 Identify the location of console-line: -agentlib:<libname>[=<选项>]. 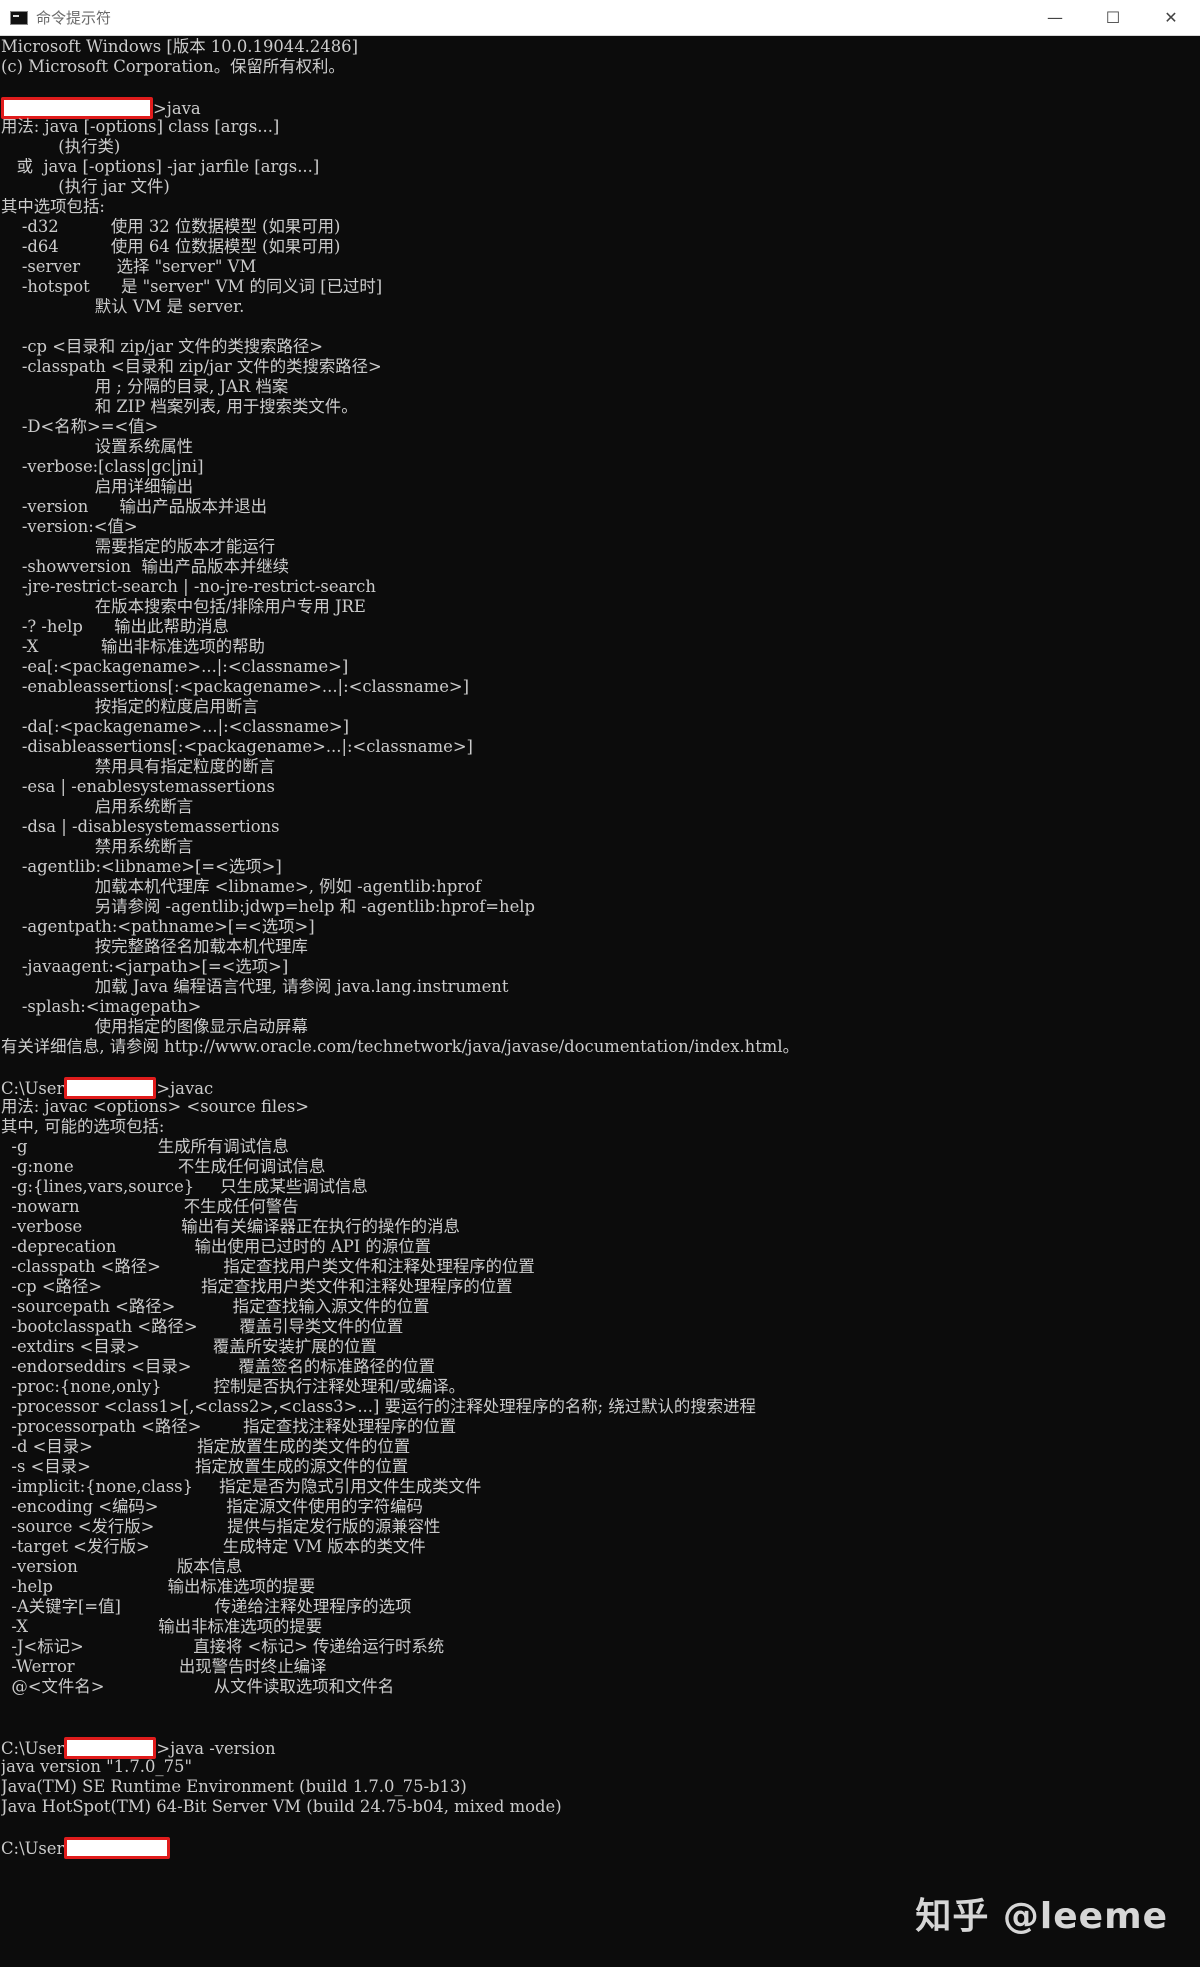
(141, 866).